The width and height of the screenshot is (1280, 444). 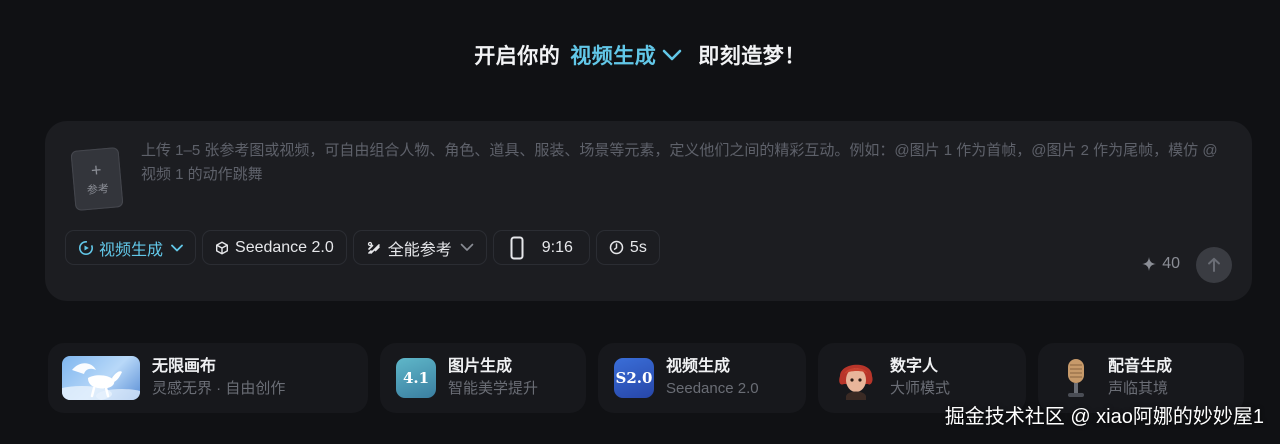 I want to click on feature-card-video-generation: S2.0 视频生成 Seedance 2.0, so click(x=702, y=378).